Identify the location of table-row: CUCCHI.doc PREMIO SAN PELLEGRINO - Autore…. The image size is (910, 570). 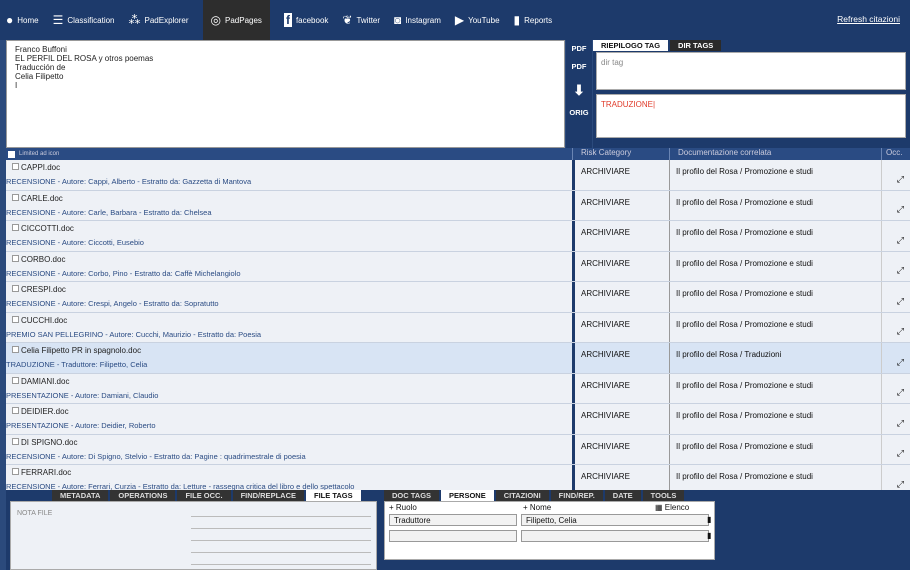
(458, 327).